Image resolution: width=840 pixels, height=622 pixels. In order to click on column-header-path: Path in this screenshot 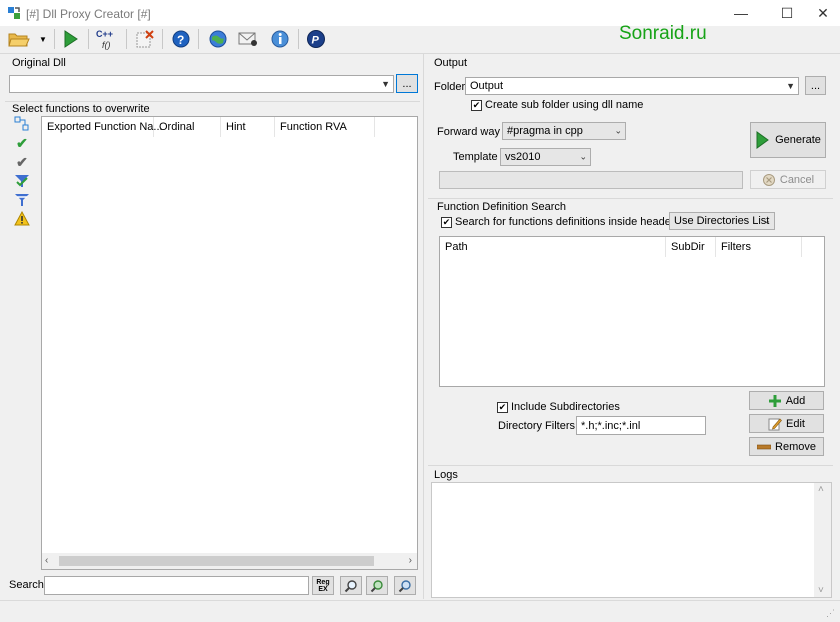, I will do `click(553, 247)`.